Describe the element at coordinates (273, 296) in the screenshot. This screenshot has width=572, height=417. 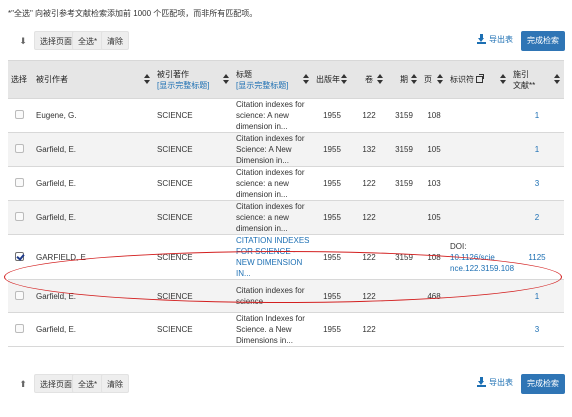
I see `cited-title: Citation indexes for science` at that location.